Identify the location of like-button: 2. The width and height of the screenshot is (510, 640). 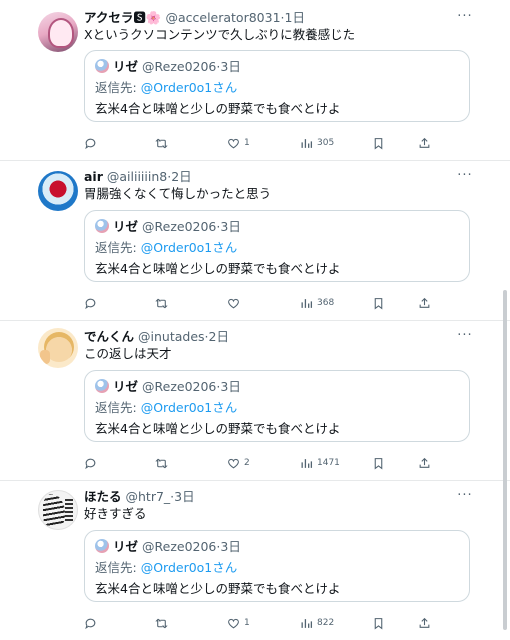
(238, 463).